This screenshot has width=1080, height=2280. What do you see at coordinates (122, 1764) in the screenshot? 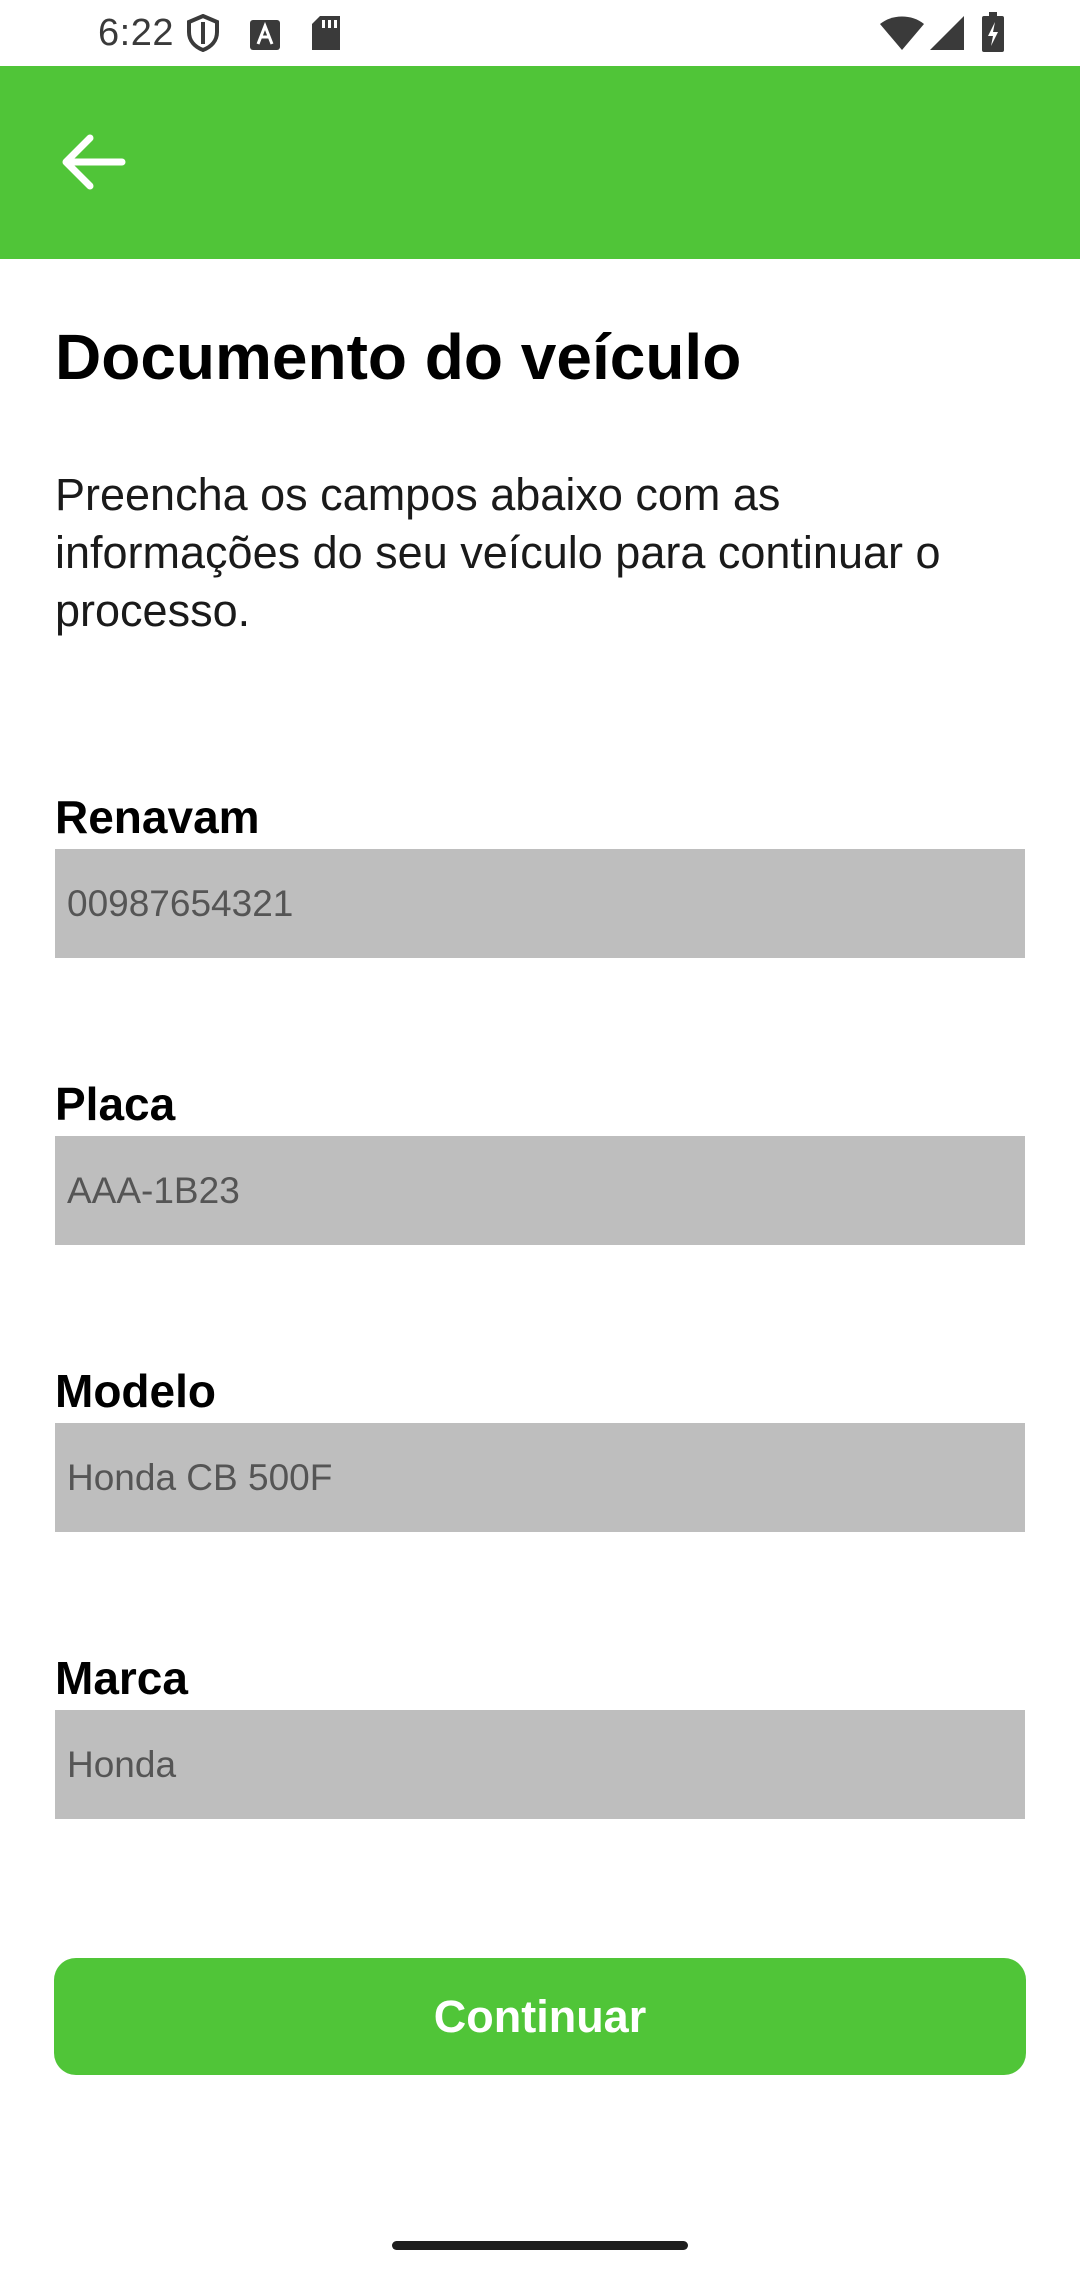
I see `marca-value: Honda` at bounding box center [122, 1764].